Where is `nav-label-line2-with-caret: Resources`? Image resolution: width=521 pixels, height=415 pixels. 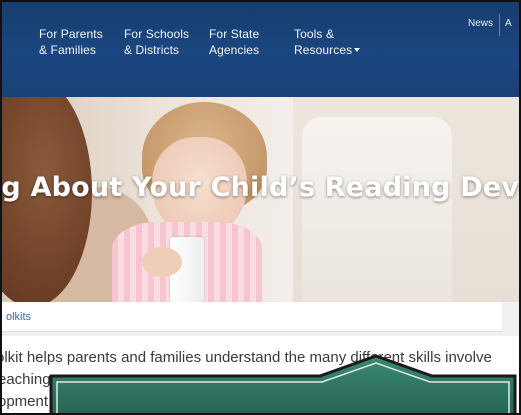
nav-label-line2-with-caret: Resources is located at coordinates (327, 50).